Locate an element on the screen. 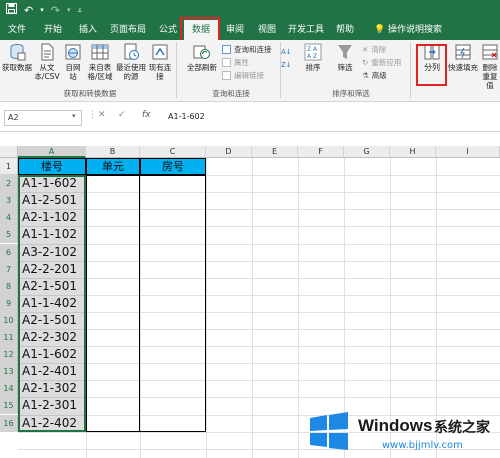  properties-icon is located at coordinates (226, 62).